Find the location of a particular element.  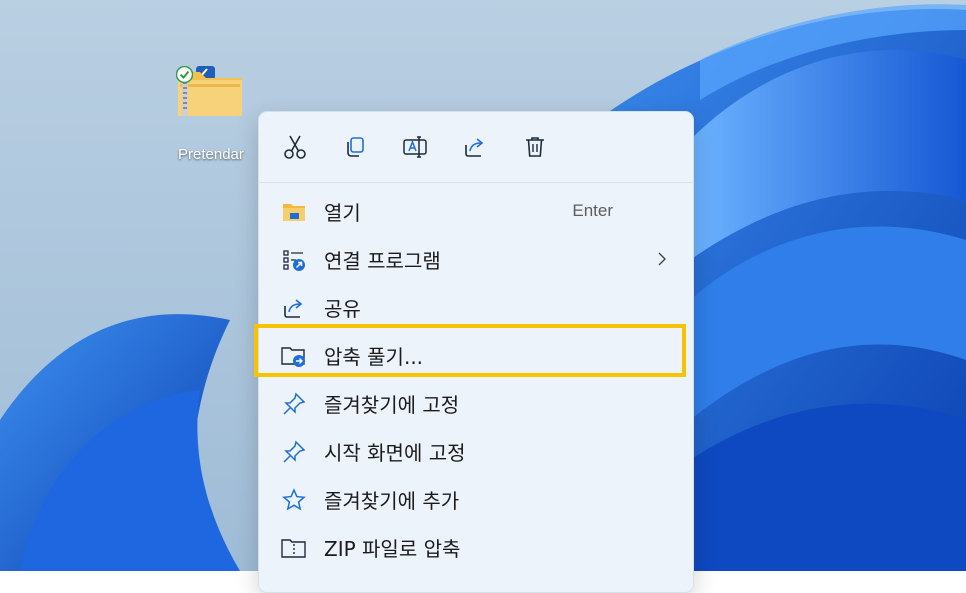

menu-item-pin-quick-access: 즐겨찾기에 고정 is located at coordinates (476, 403).